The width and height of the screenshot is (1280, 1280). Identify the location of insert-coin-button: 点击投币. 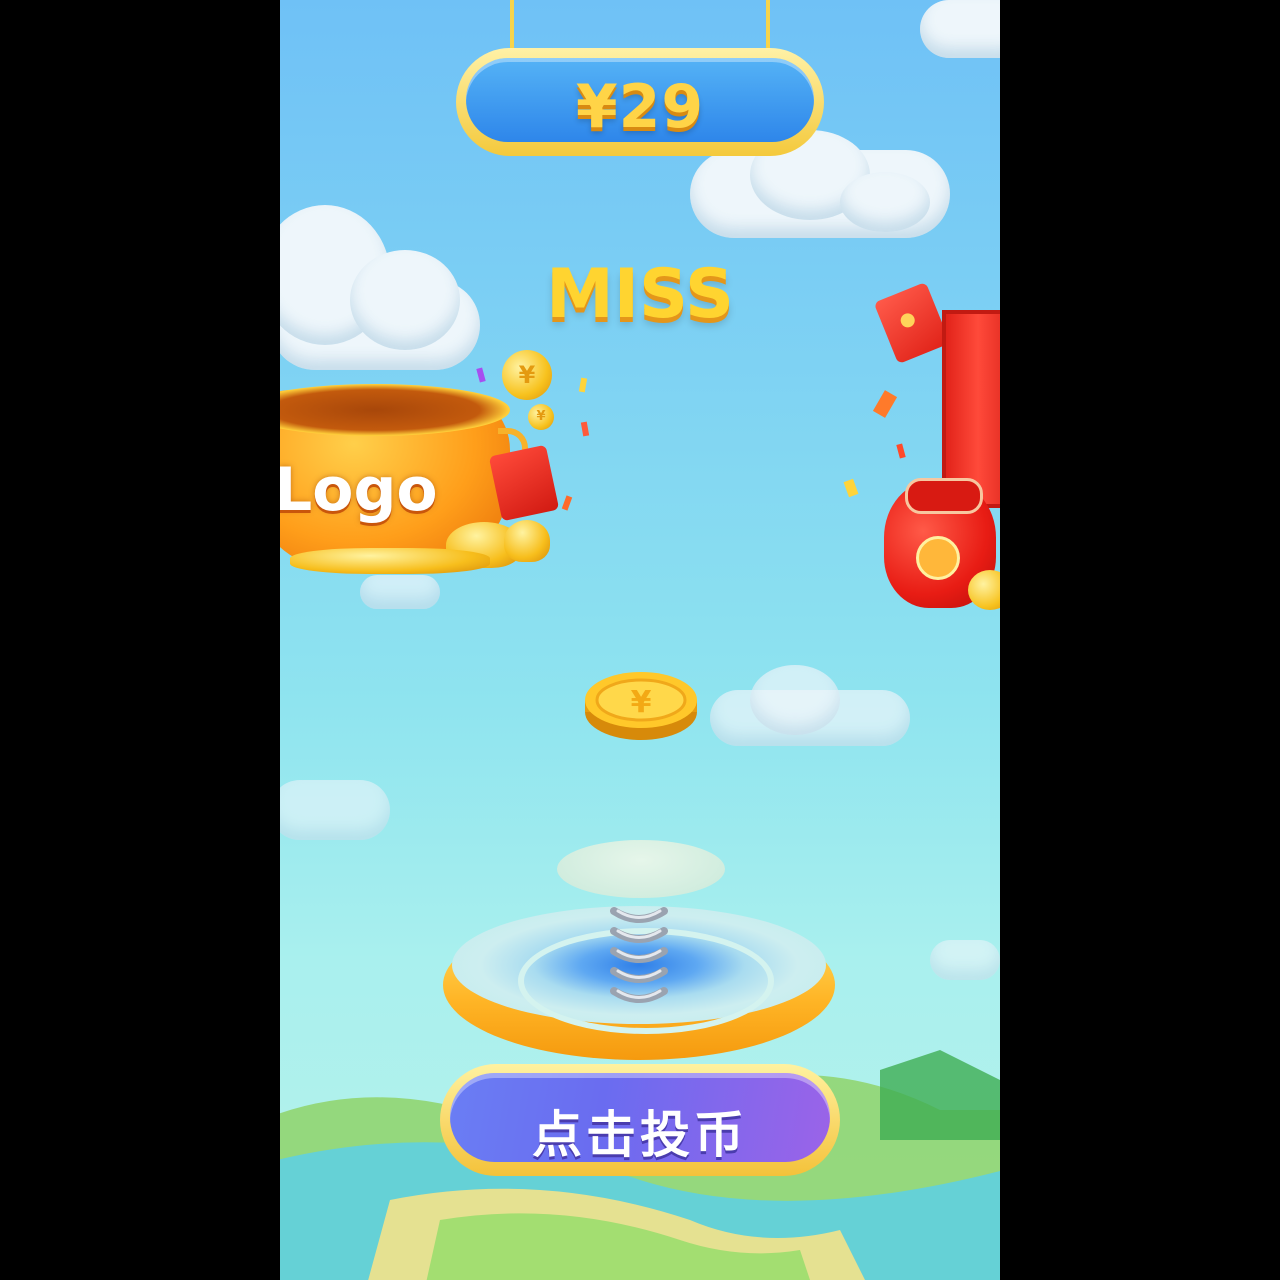
(640, 1120).